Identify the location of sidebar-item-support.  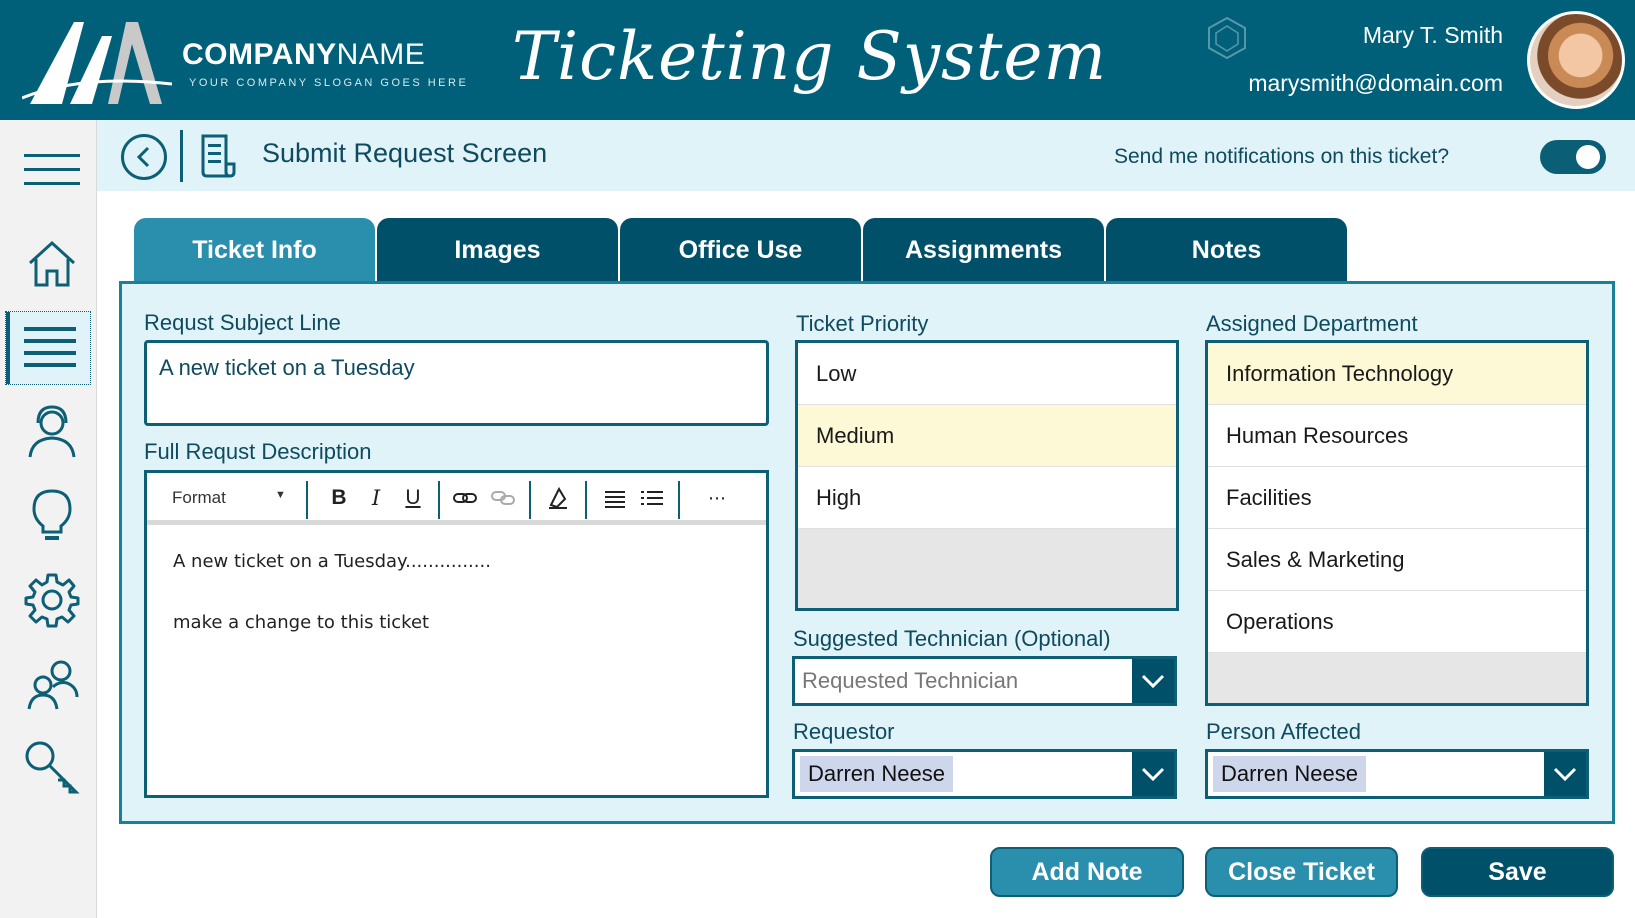
(52, 432).